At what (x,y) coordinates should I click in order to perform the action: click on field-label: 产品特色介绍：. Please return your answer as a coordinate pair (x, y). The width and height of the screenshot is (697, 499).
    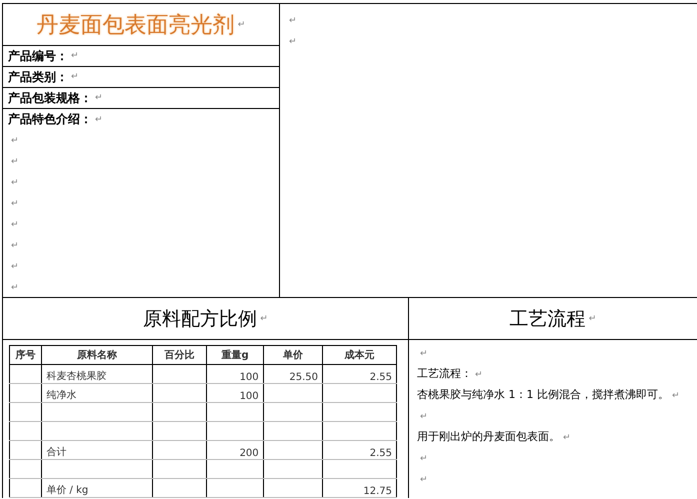
    Looking at the image, I should click on (50, 119).